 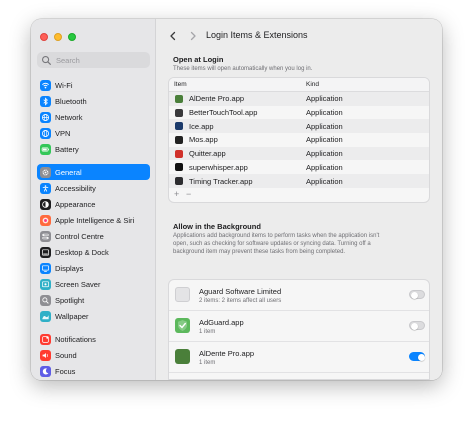 I want to click on chevron-right-icon, so click(x=193, y=36).